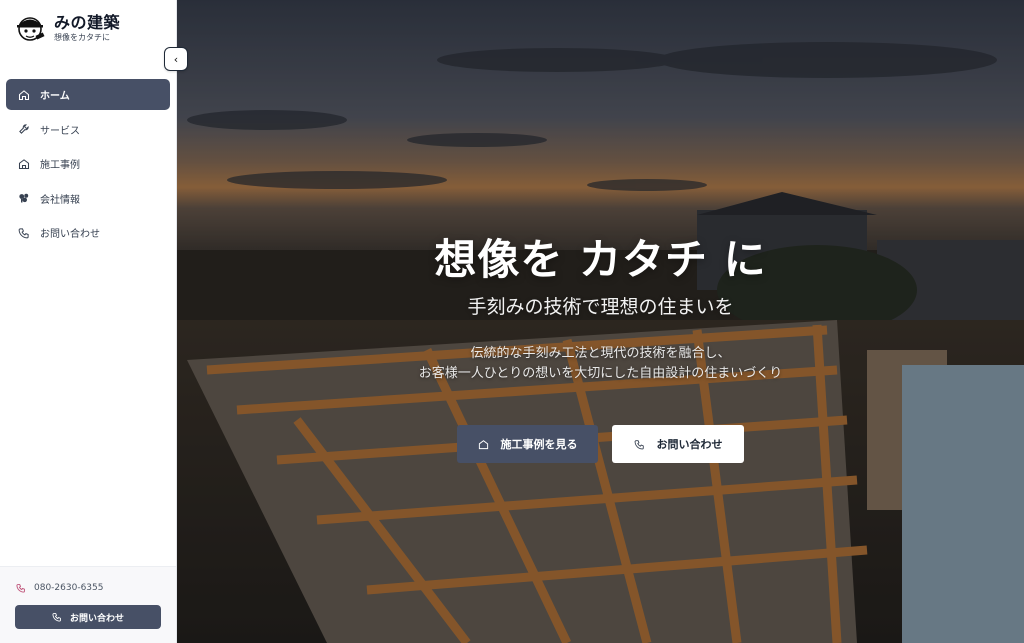  Describe the element at coordinates (88, 198) in the screenshot. I see `sidebar-item-company: 会社情報` at that location.